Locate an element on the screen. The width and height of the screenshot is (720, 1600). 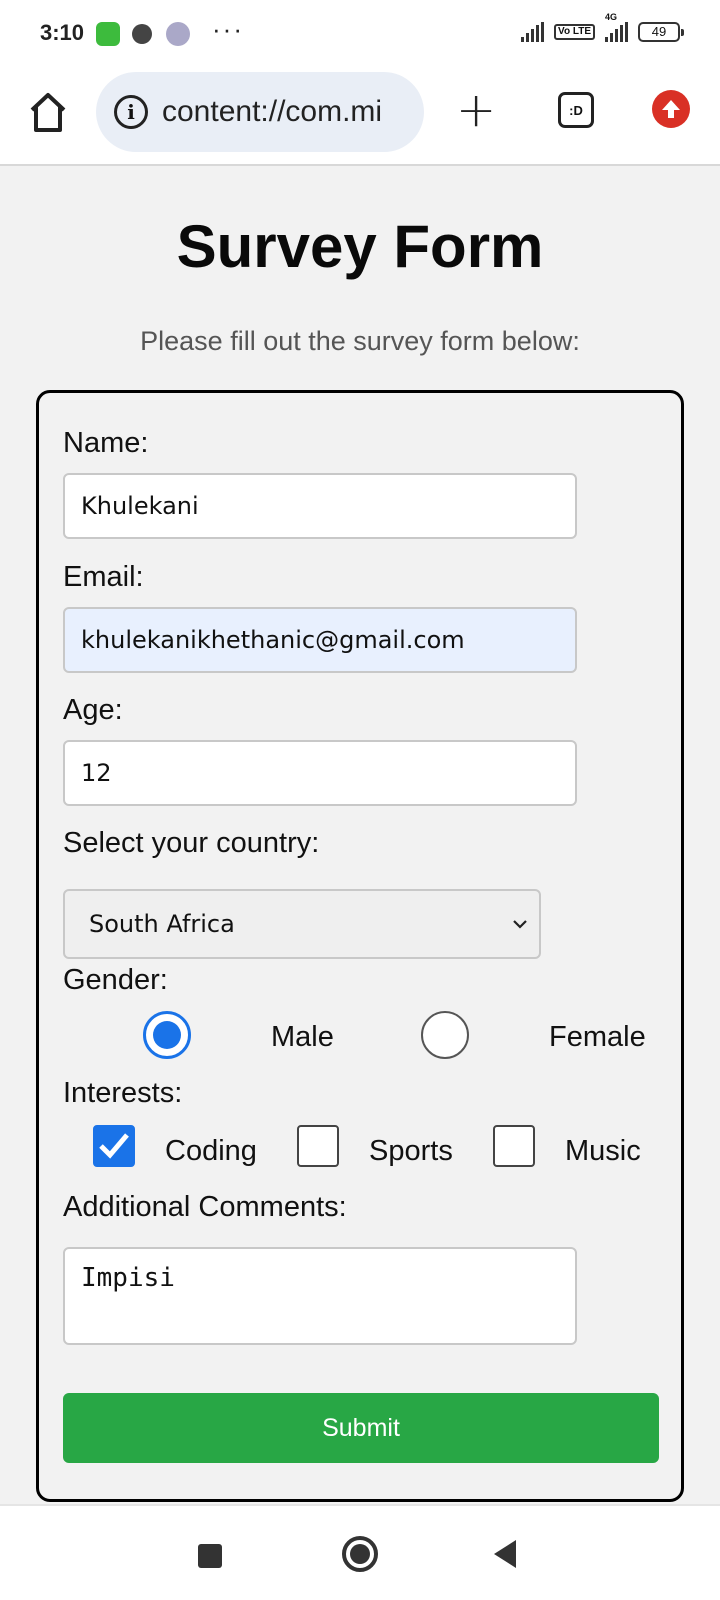
home-icon is located at coordinates (48, 112).